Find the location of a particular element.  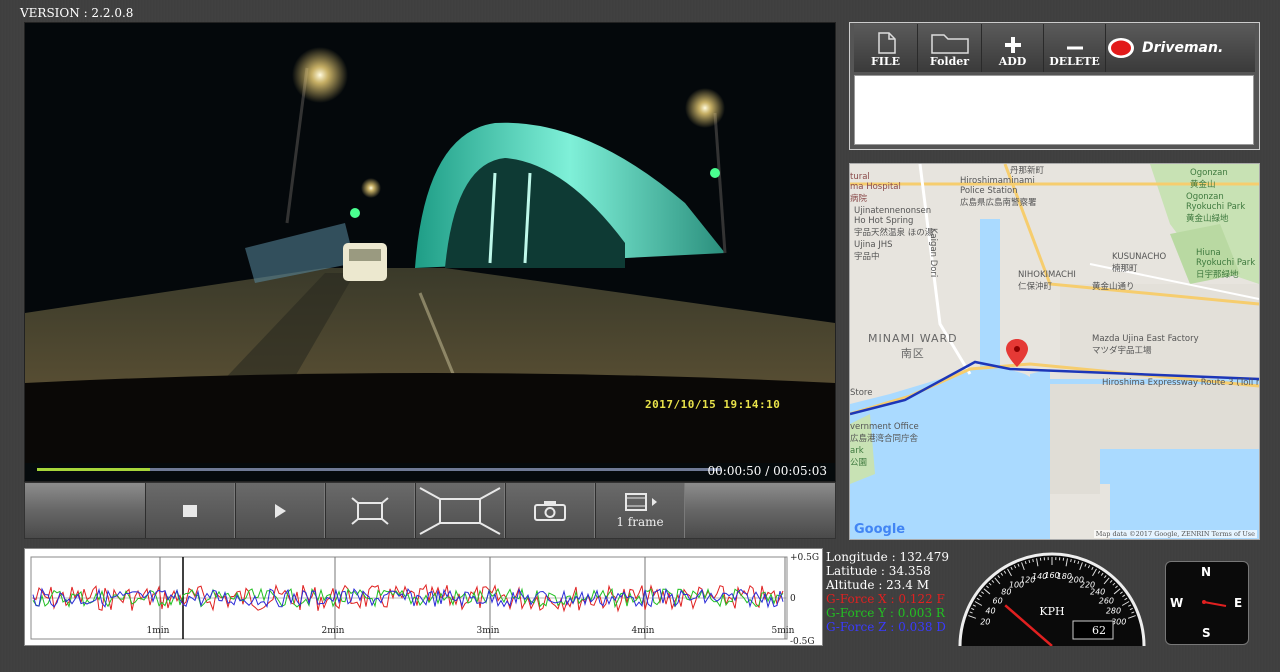

map-label-govt: vernment Office 広島港湾合同庁舎 is located at coordinates (884, 433).